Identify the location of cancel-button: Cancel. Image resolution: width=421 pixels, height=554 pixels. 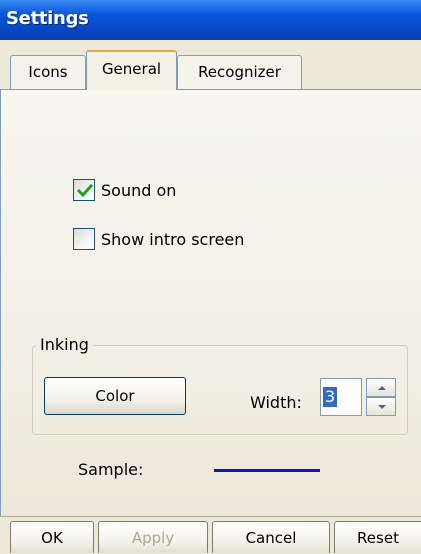
(271, 537).